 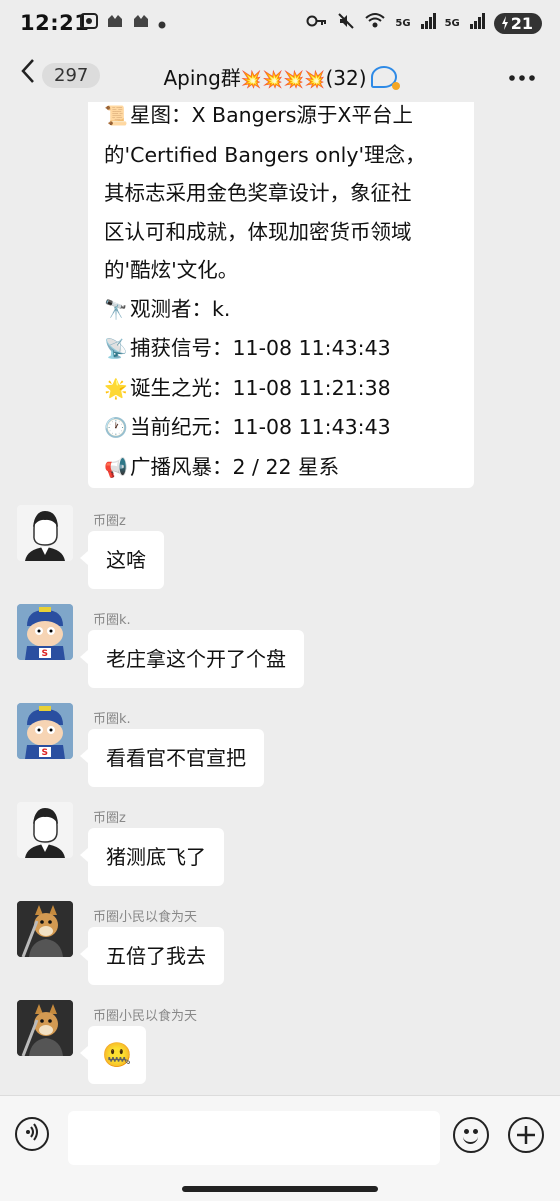 I want to click on telescope-icon: 🔭, so click(x=116, y=309).